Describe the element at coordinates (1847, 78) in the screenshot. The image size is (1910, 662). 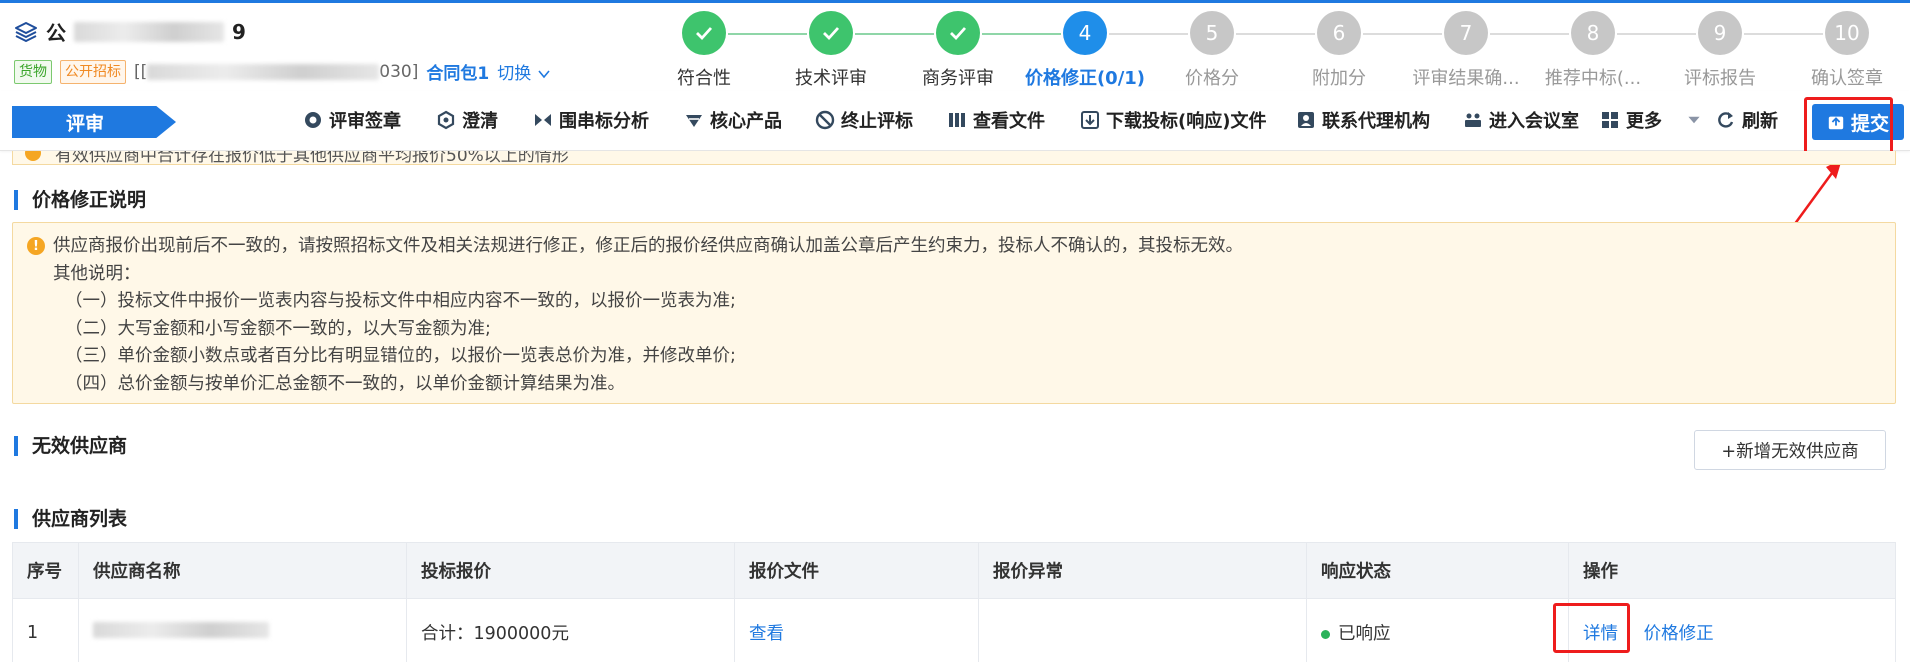
I see `step-label: 确认签章` at that location.